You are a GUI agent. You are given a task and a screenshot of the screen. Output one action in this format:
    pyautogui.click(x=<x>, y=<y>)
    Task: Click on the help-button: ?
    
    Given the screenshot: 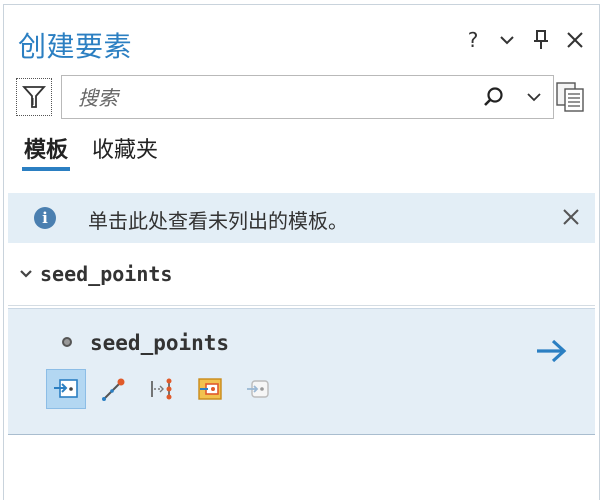 What is the action you would take?
    pyautogui.click(x=473, y=40)
    